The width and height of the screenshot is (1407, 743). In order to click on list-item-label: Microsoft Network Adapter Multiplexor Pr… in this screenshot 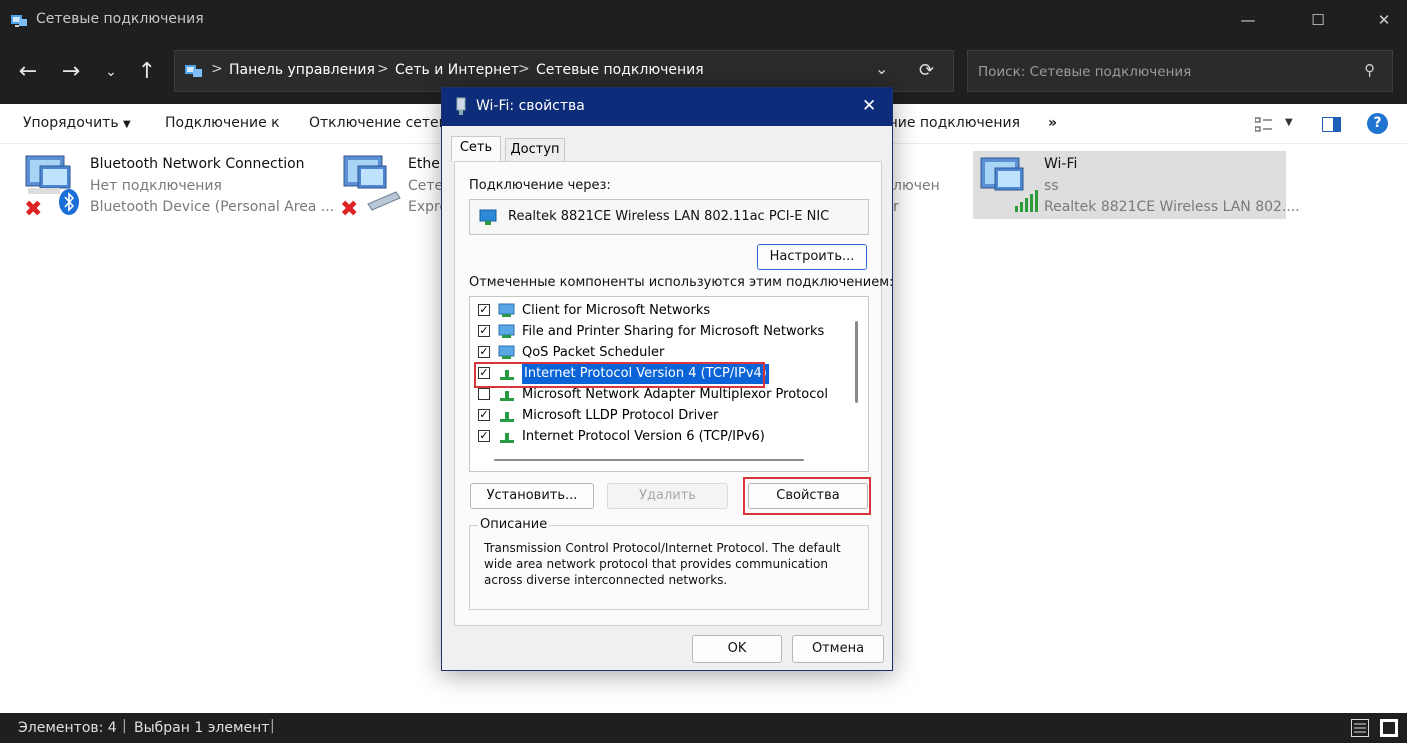, I will do `click(675, 394)`.